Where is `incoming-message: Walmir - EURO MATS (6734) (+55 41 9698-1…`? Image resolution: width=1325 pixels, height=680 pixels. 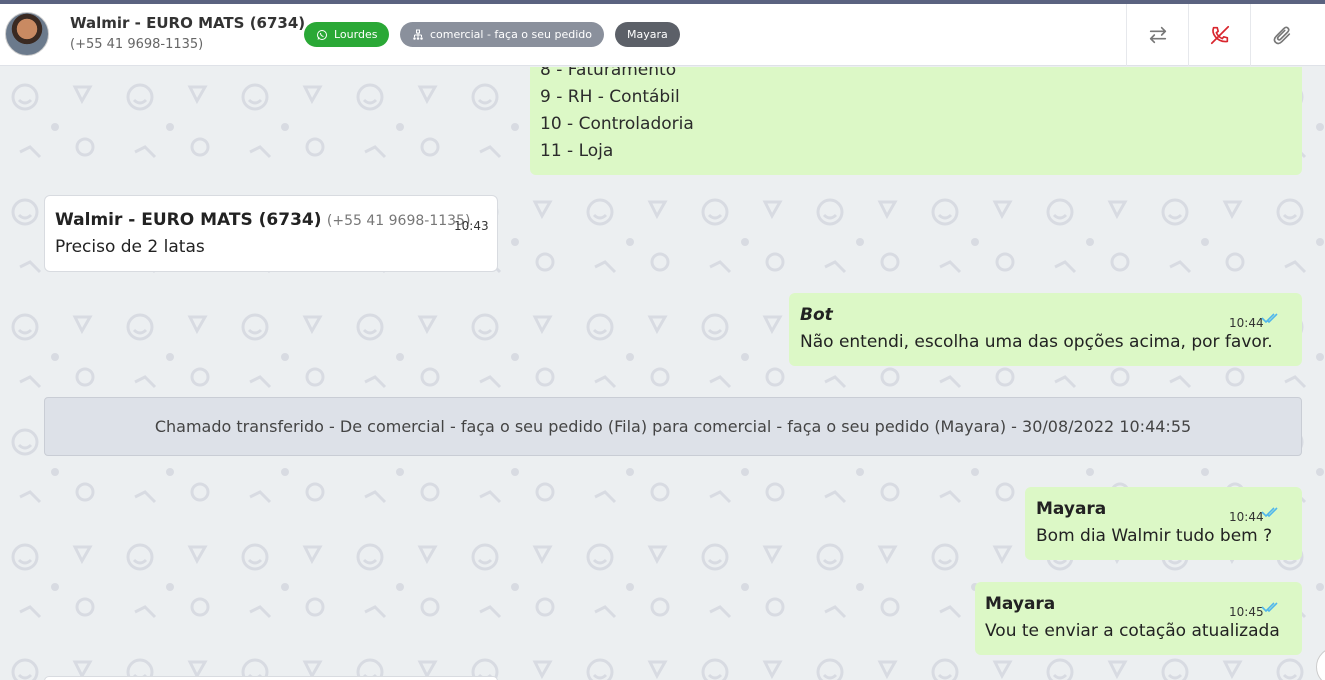
incoming-message: Walmir - EURO MATS (6734) (+55 41 9698-1… is located at coordinates (271, 233).